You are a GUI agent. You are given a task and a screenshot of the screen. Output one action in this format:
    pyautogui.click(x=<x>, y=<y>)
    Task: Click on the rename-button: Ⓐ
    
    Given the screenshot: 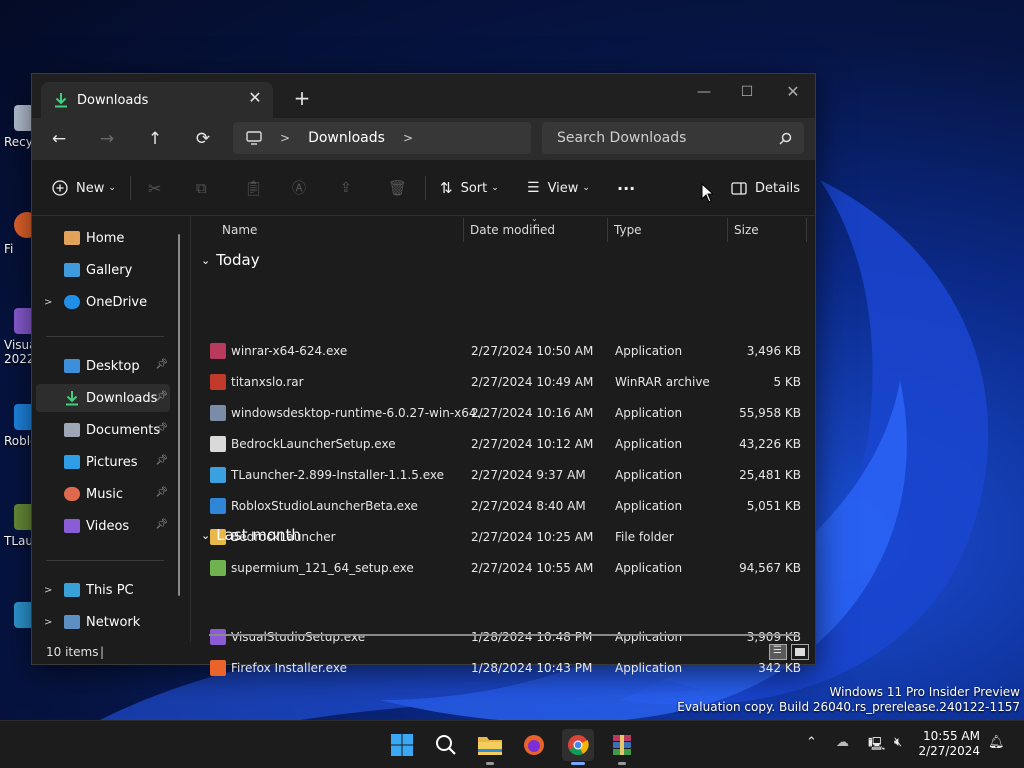 What is the action you would take?
    pyautogui.click(x=299, y=188)
    